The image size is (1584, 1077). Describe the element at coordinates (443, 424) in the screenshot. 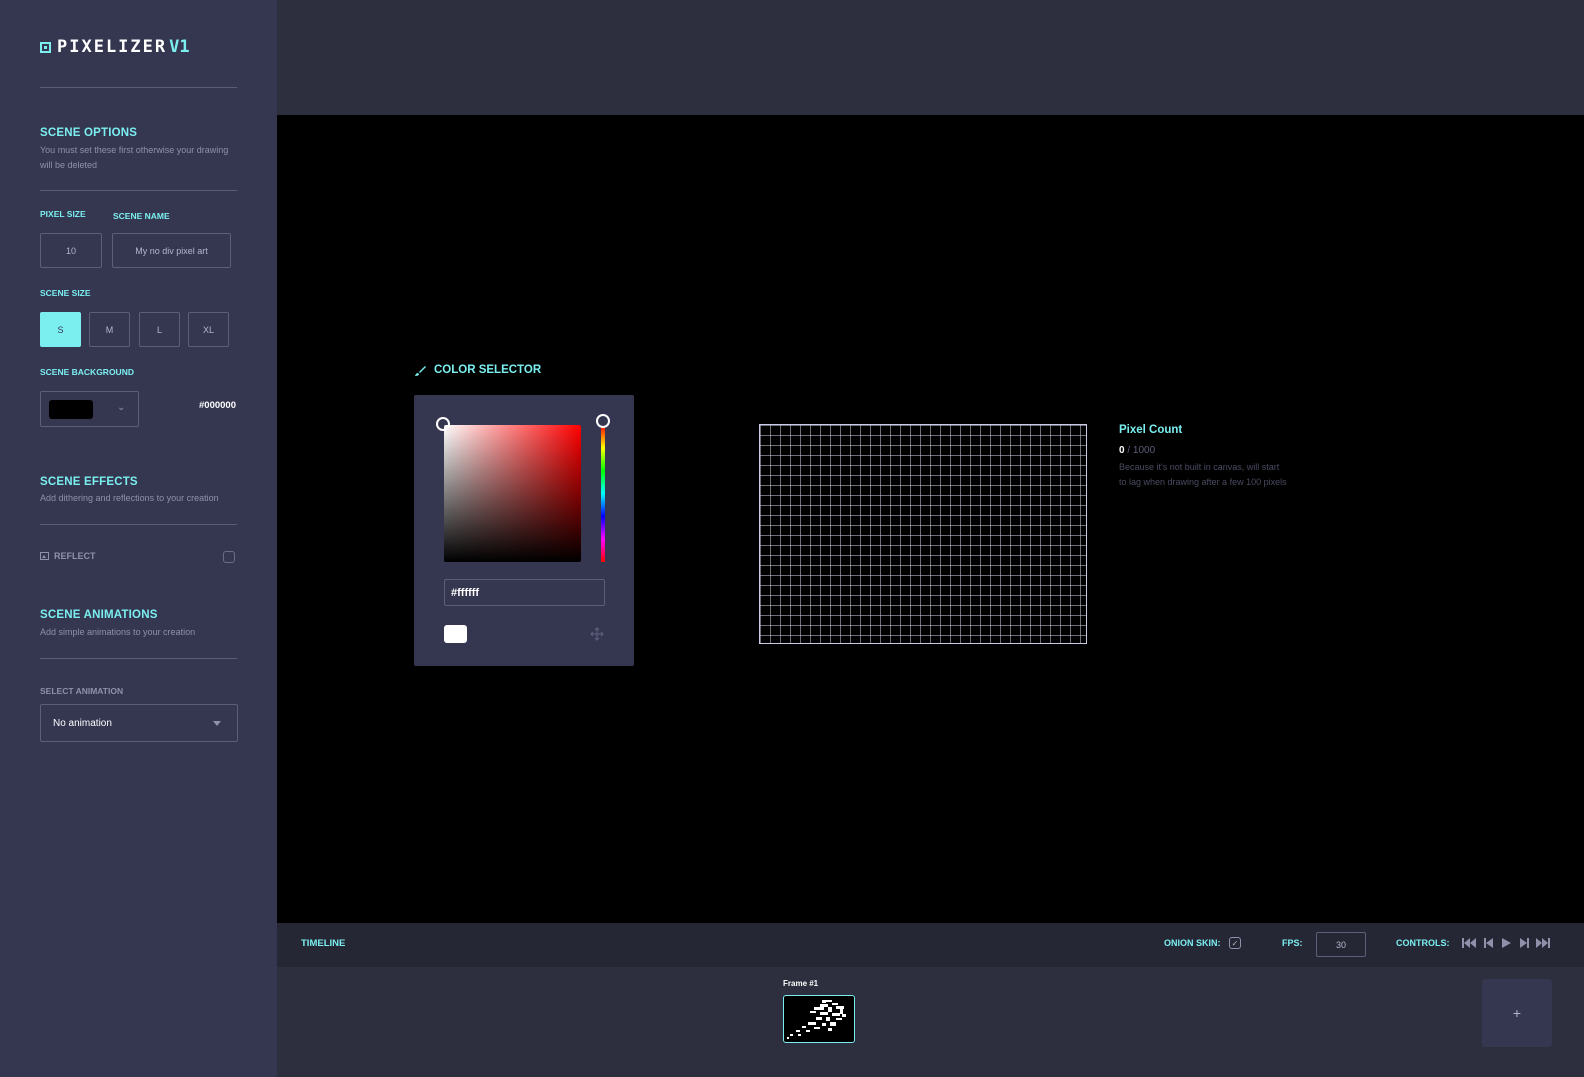

I see `saturation-value-handle` at that location.